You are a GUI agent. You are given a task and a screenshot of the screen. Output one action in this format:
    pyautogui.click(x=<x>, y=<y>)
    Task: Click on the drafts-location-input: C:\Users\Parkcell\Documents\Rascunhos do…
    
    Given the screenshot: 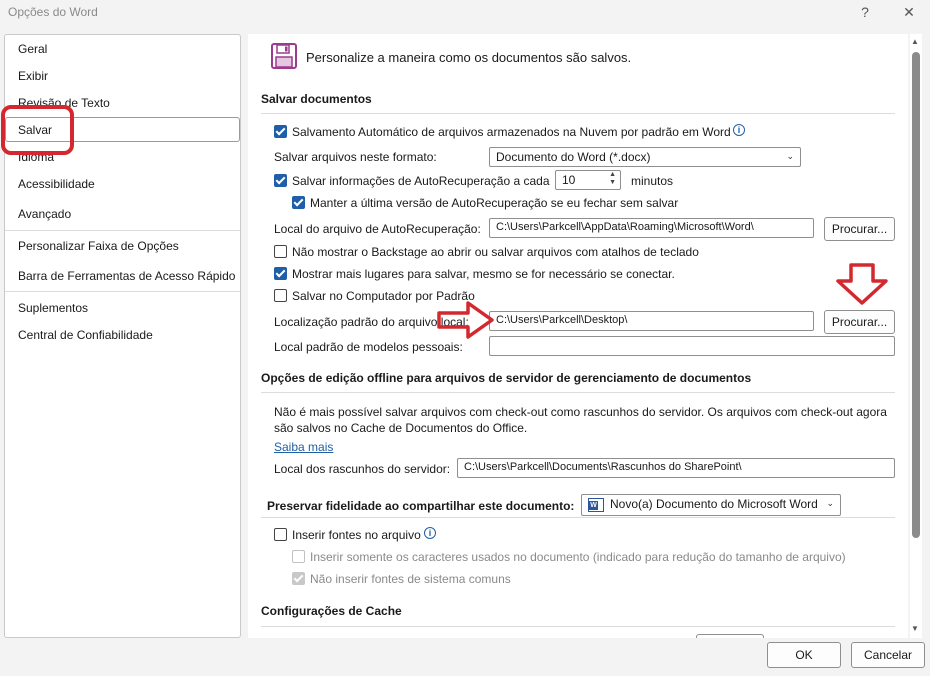 What is the action you would take?
    pyautogui.click(x=676, y=468)
    